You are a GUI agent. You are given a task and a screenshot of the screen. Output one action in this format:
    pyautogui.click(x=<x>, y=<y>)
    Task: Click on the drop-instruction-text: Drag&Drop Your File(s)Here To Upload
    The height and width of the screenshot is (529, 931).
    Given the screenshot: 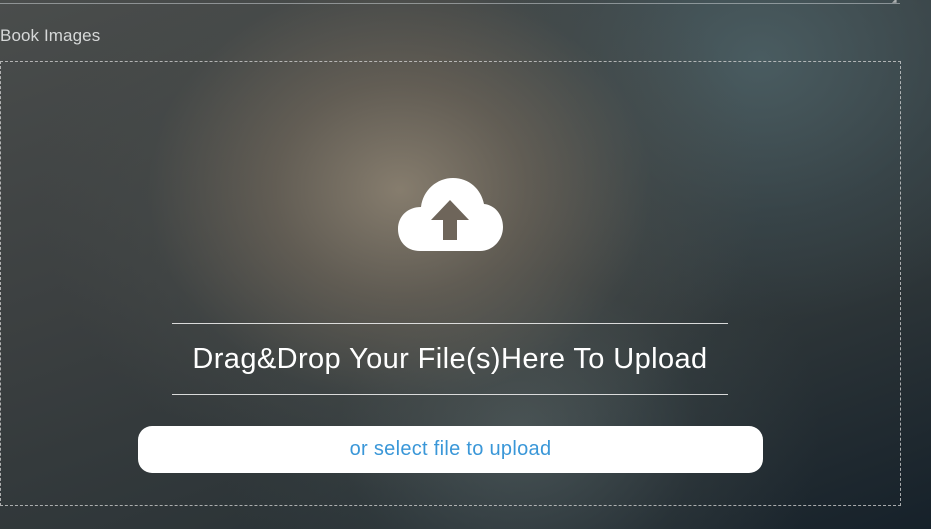 What is the action you would take?
    pyautogui.click(x=450, y=358)
    